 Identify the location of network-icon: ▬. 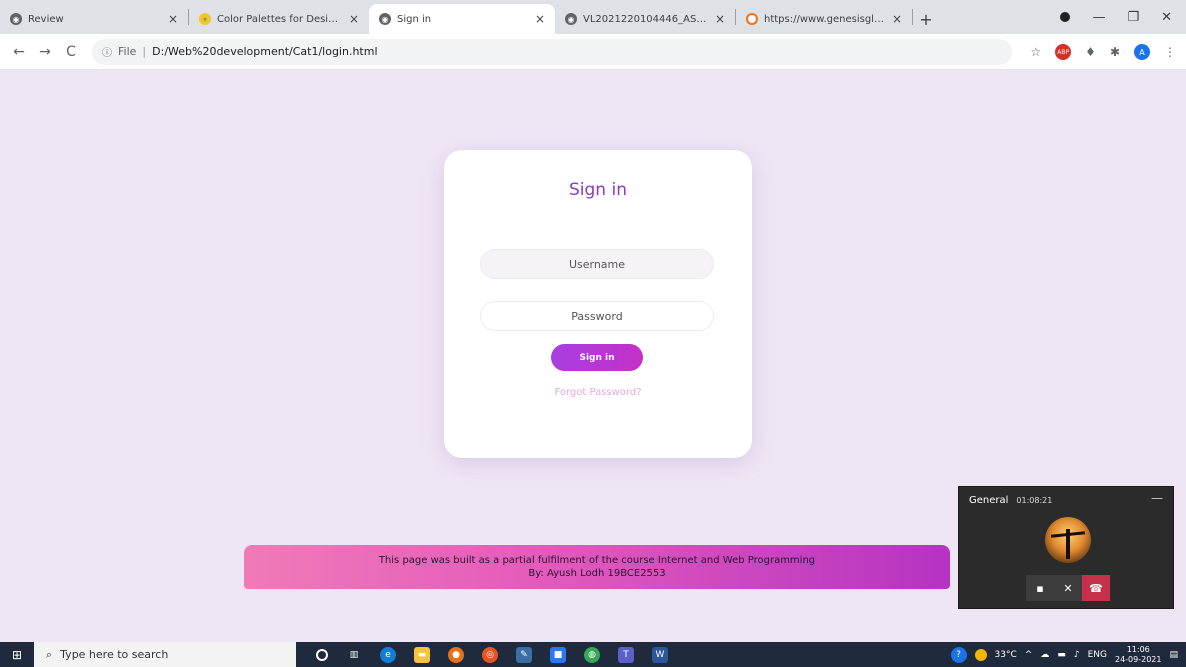
(1061, 655).